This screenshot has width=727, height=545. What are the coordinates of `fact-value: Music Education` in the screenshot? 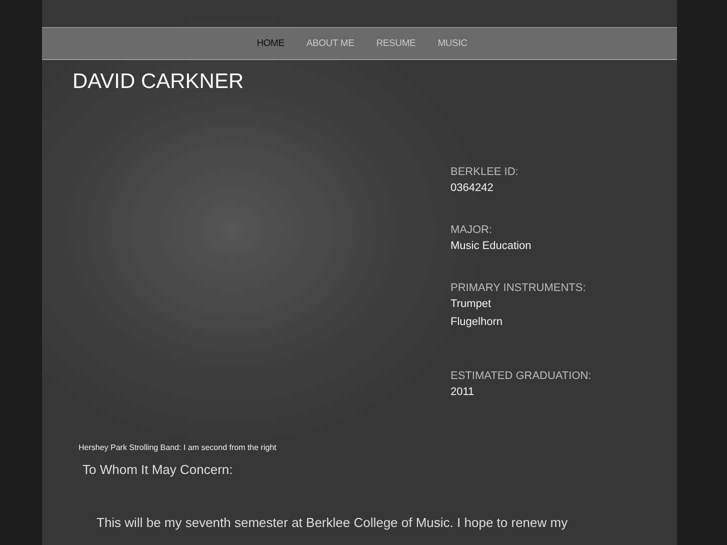 It's located at (491, 246).